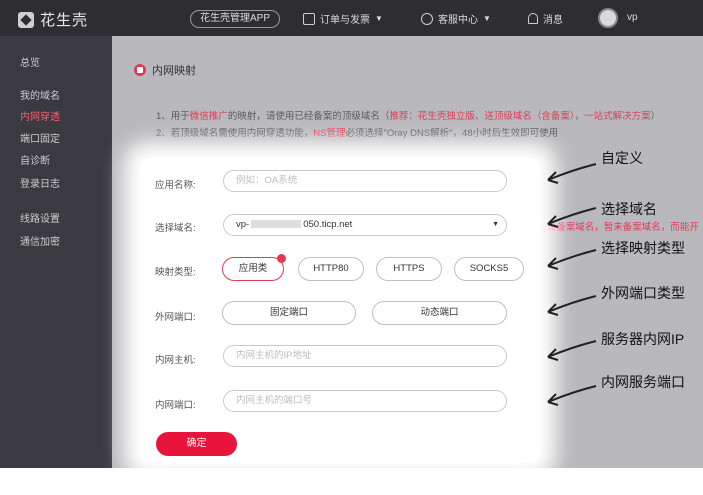  What do you see at coordinates (365, 356) in the screenshot?
I see `inner-host-input: 内网主机的IP地址` at bounding box center [365, 356].